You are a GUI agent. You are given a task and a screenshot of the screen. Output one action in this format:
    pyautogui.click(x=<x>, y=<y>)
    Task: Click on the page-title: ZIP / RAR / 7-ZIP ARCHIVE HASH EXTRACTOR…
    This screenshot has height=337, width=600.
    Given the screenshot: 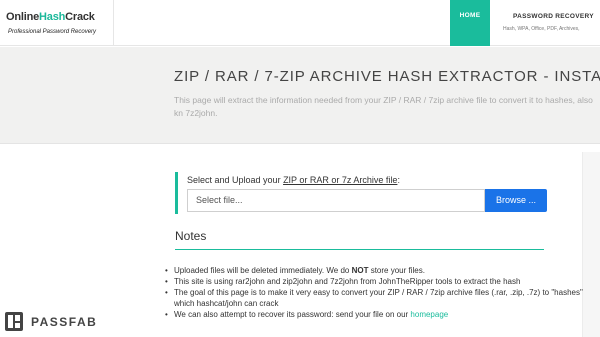 What is the action you would take?
    pyautogui.click(x=387, y=76)
    